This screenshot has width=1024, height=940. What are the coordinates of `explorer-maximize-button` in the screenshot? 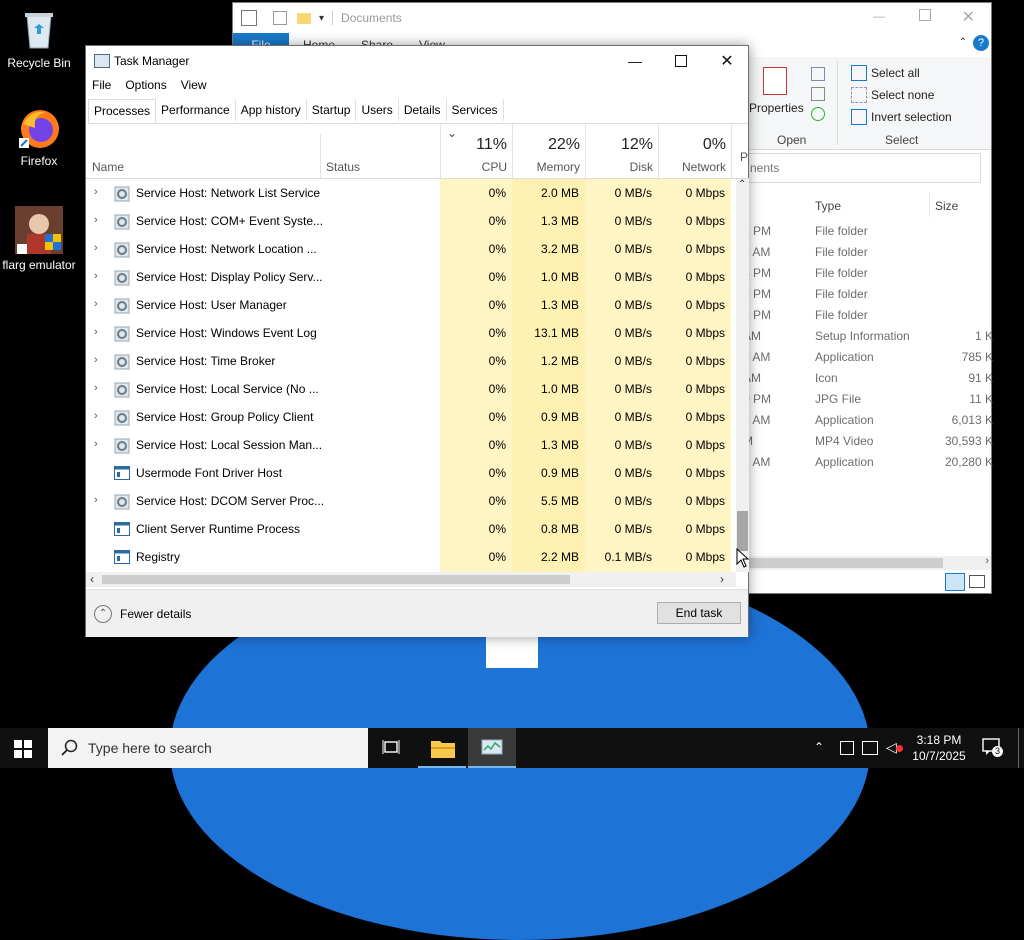 It's located at (925, 15).